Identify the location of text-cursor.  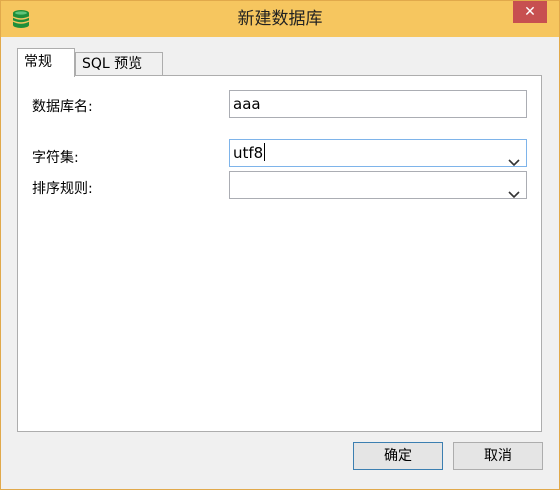
(265, 152).